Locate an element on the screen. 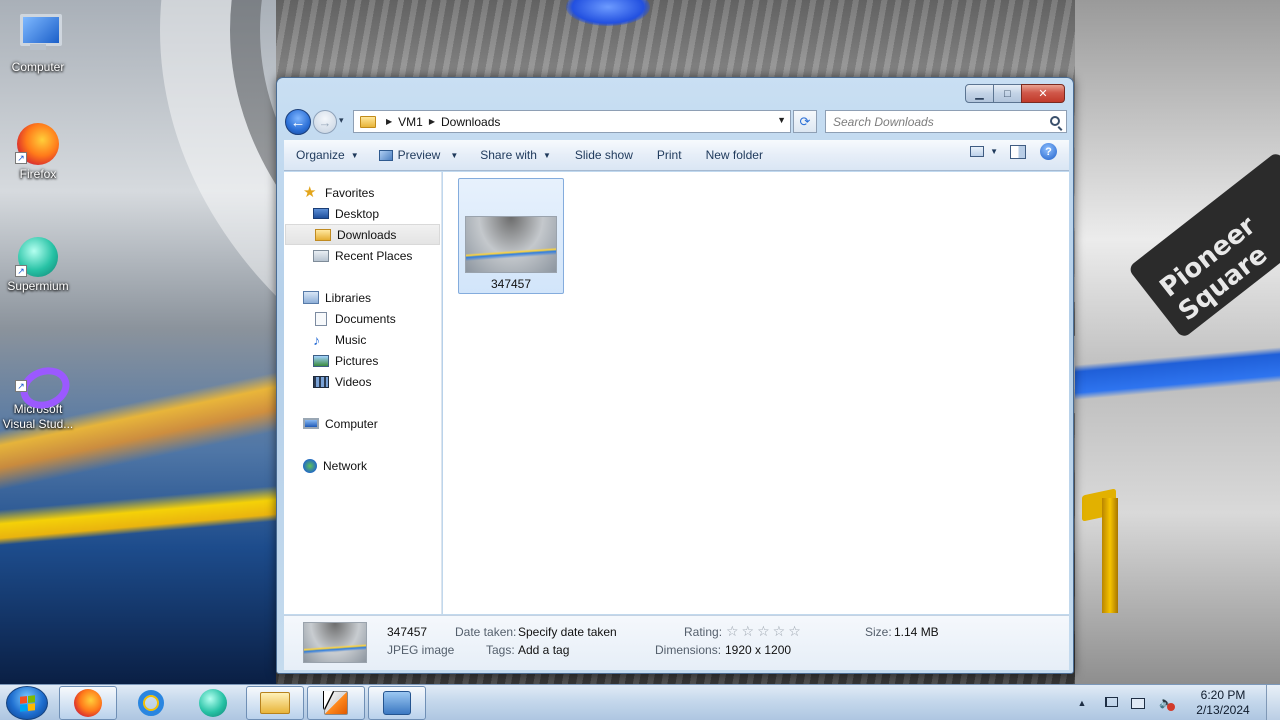 This screenshot has width=1280, height=720. search-input is located at coordinates (933, 121).